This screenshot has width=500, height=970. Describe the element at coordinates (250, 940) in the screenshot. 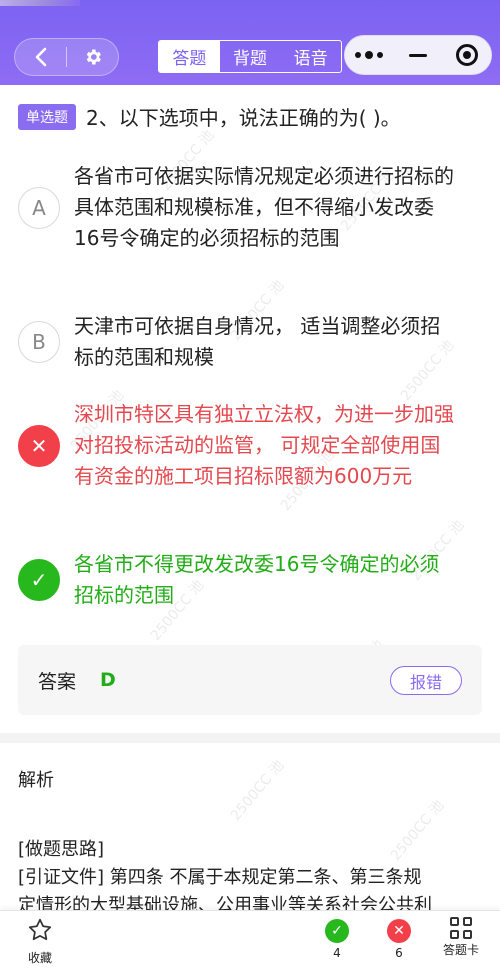

I see `bottom-bar: 收藏 ✓ 4 ✕ 6 答题卡` at that location.